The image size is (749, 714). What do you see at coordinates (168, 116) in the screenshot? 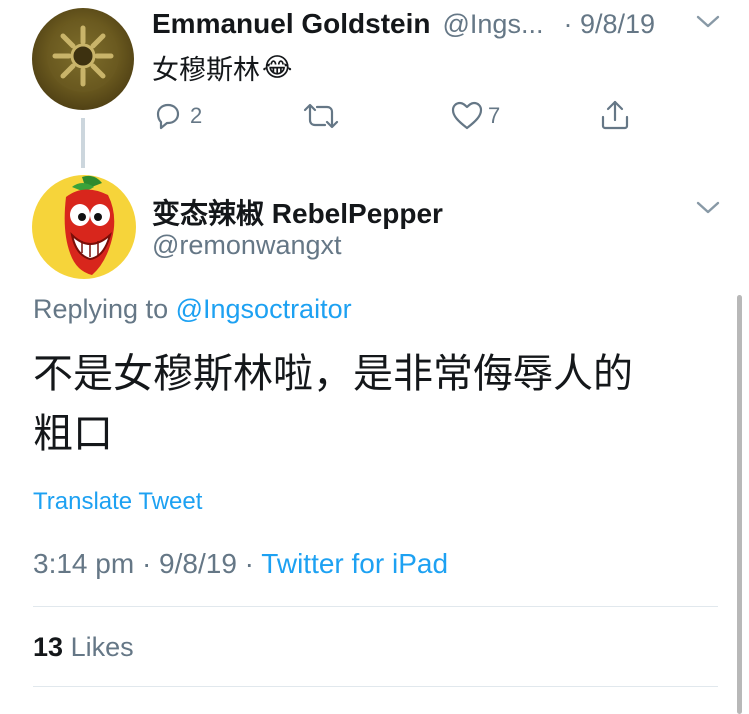
I see `reply-icon` at bounding box center [168, 116].